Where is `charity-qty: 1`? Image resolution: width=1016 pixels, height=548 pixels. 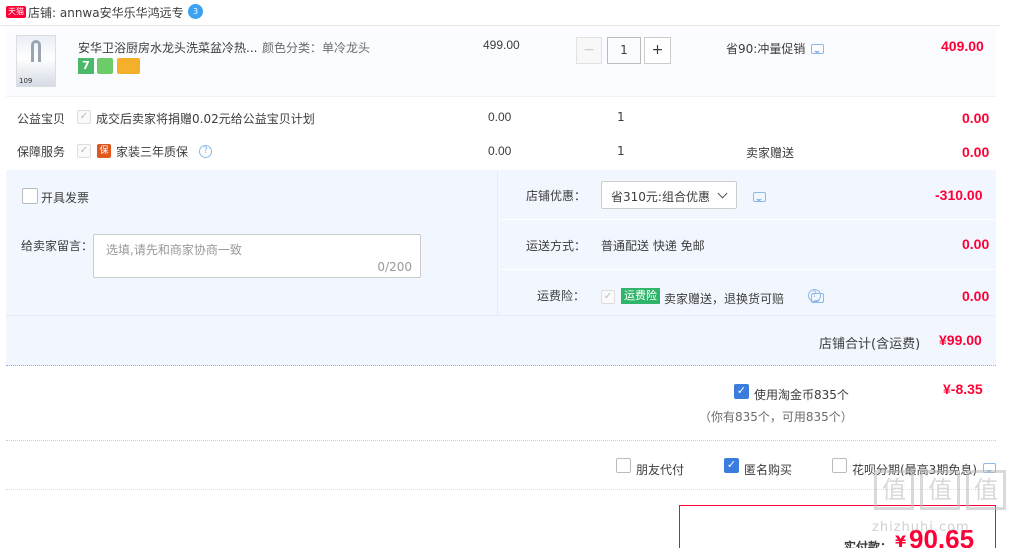
charity-qty: 1 is located at coordinates (621, 117).